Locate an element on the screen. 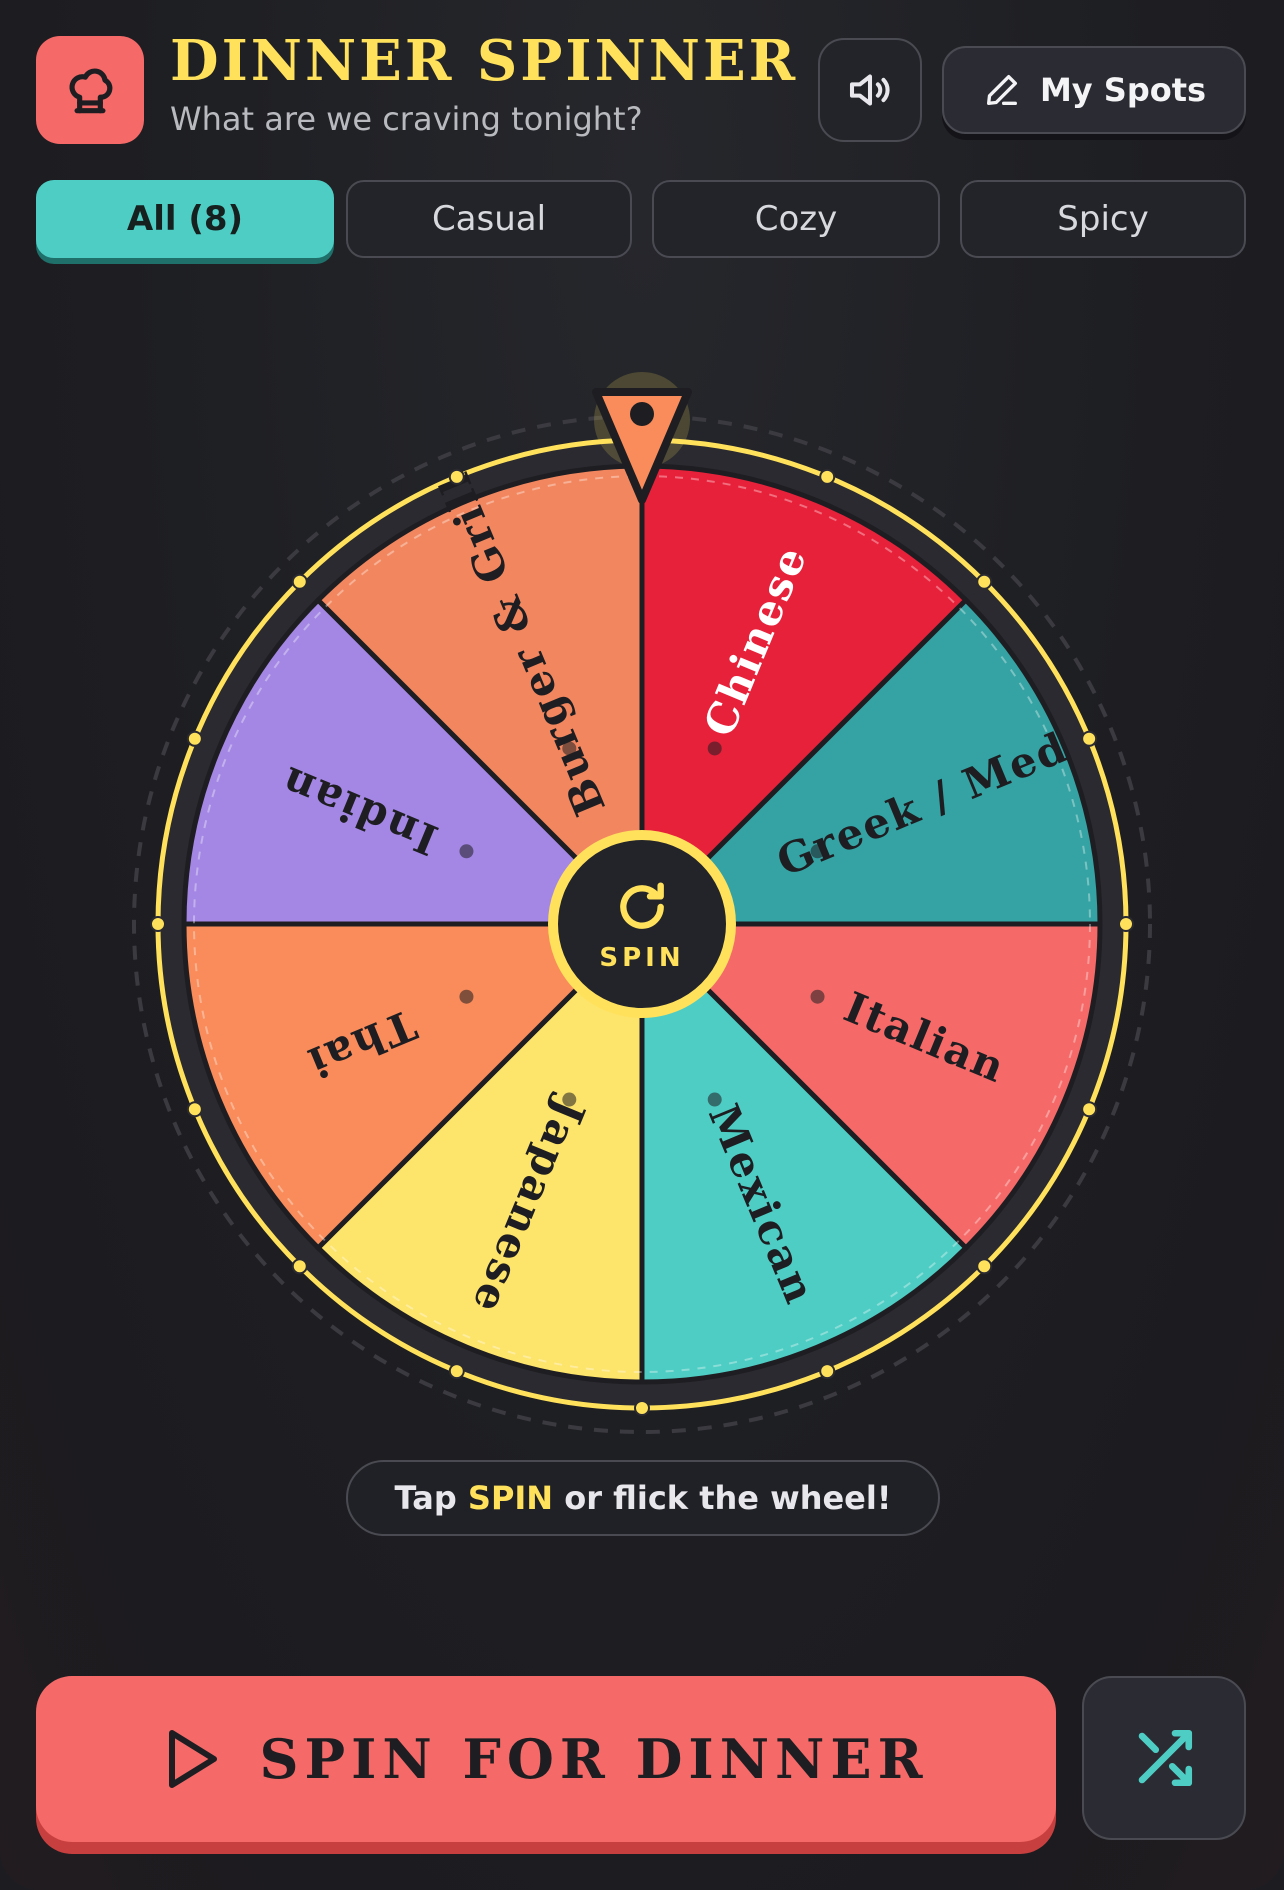 The image size is (1284, 1890). refresh-icon is located at coordinates (642, 905).